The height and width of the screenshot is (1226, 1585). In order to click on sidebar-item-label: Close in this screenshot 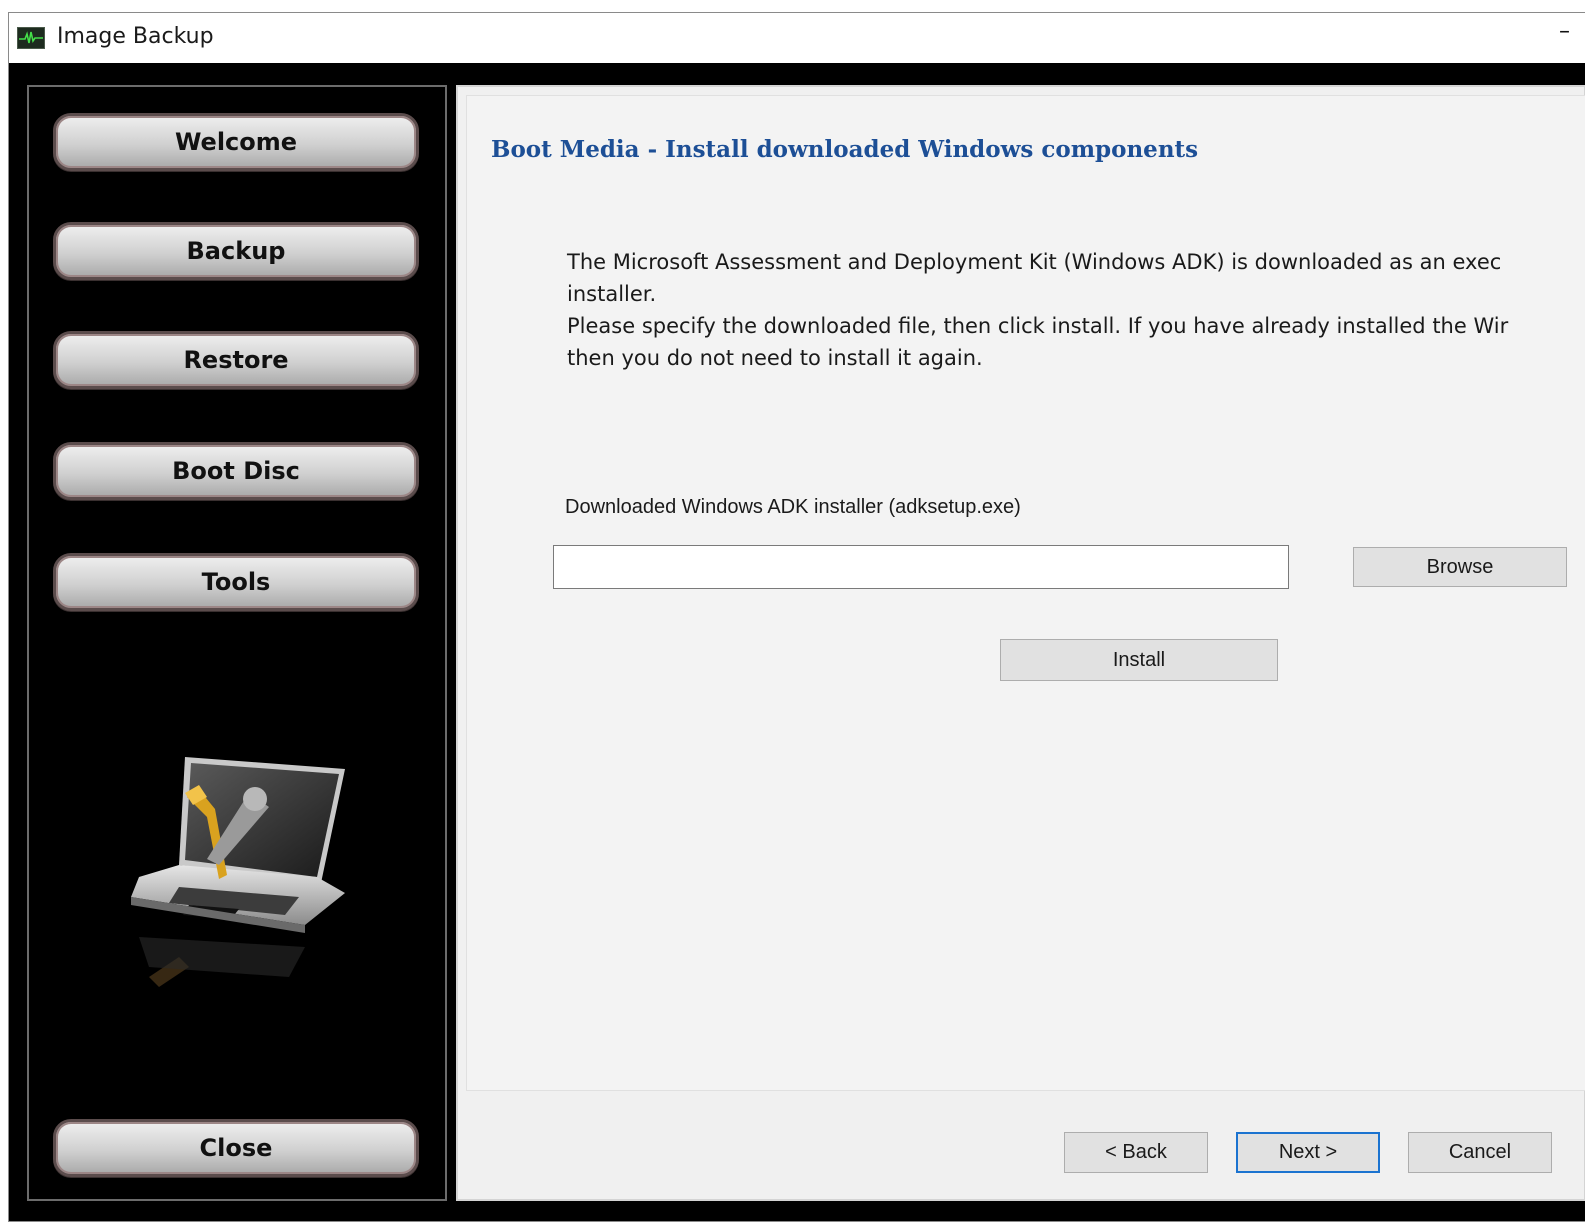, I will do `click(236, 1148)`.